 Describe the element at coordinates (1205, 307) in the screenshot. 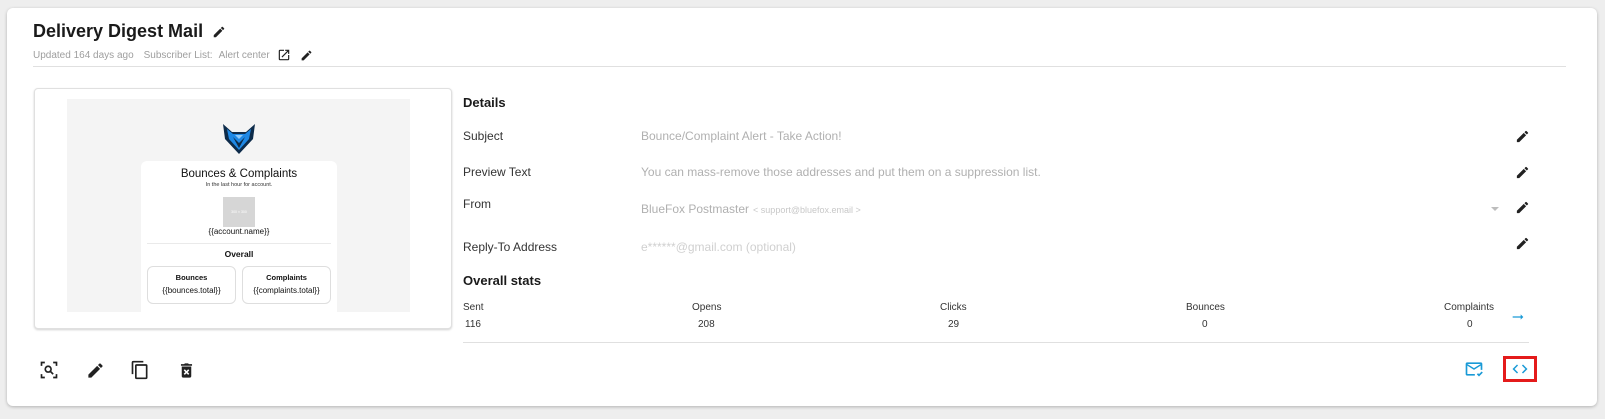

I see `stat-bounces-label: Bounces` at that location.